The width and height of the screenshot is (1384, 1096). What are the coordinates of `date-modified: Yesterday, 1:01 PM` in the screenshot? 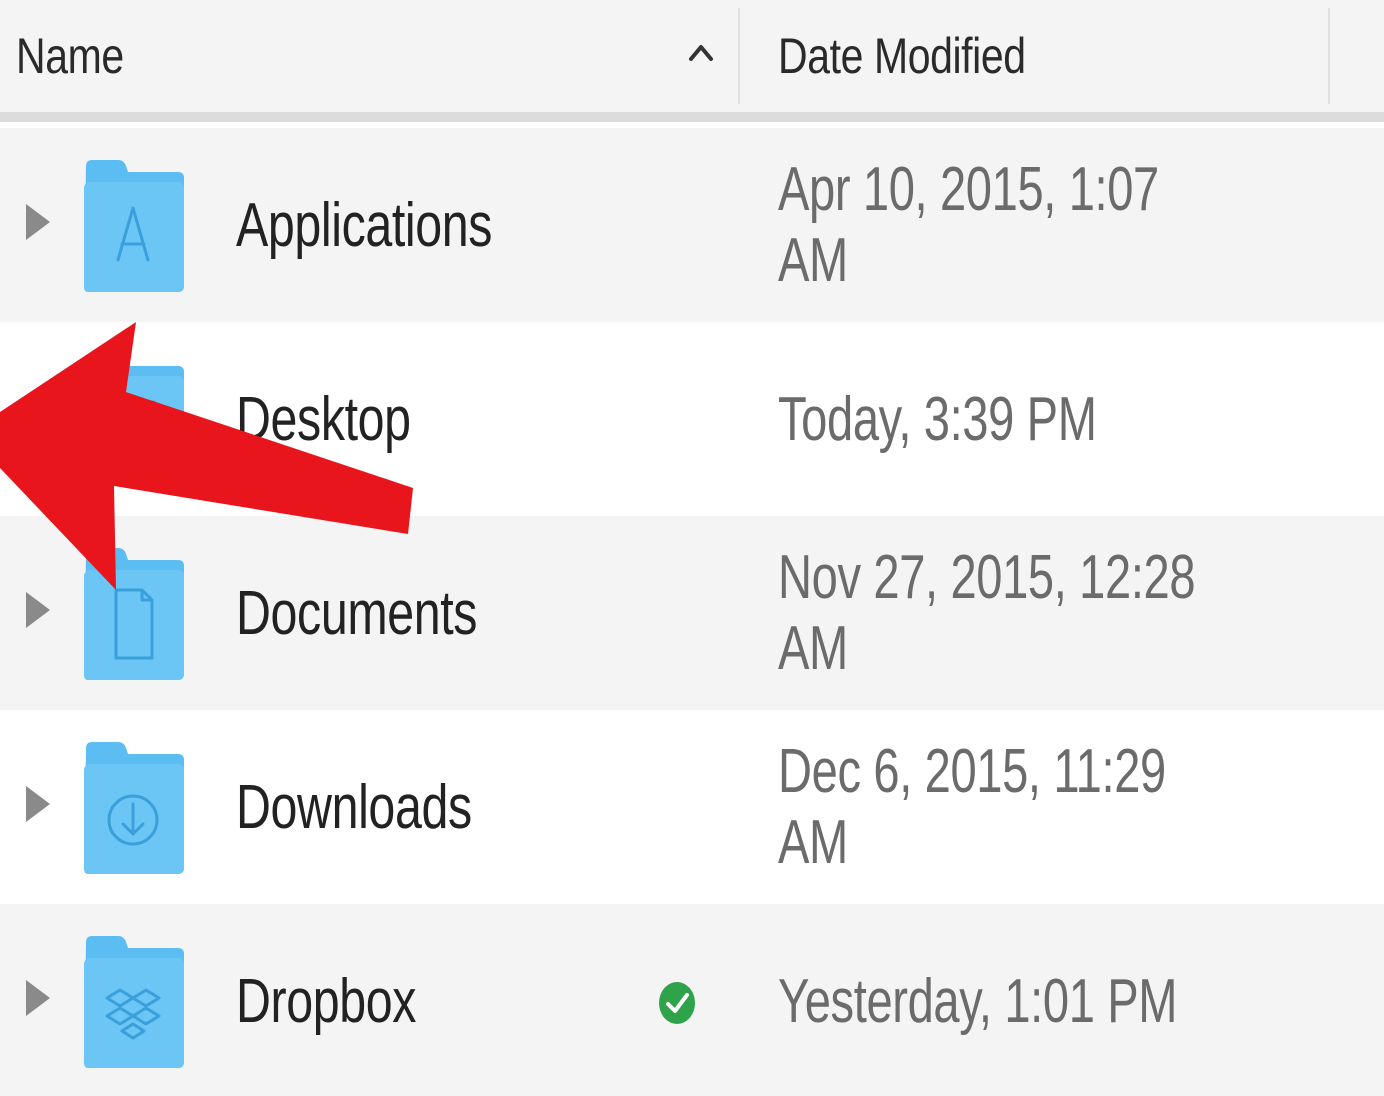 It's located at (978, 1001).